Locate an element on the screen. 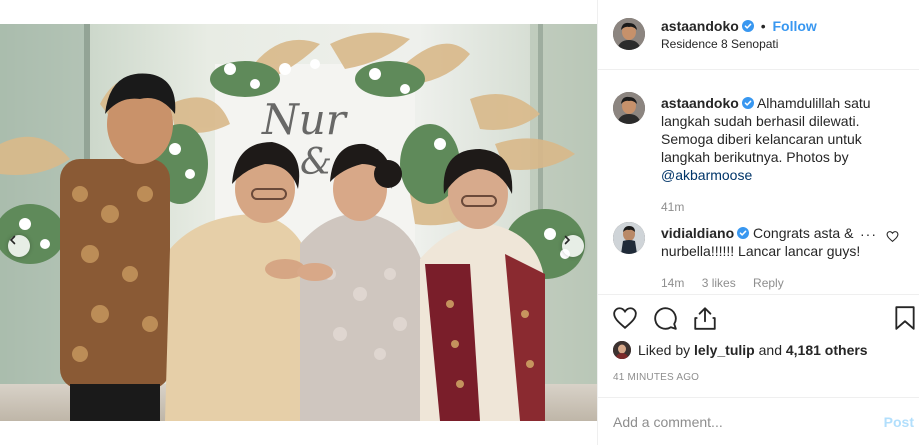  add-comment-bar: Post is located at coordinates (758, 421).